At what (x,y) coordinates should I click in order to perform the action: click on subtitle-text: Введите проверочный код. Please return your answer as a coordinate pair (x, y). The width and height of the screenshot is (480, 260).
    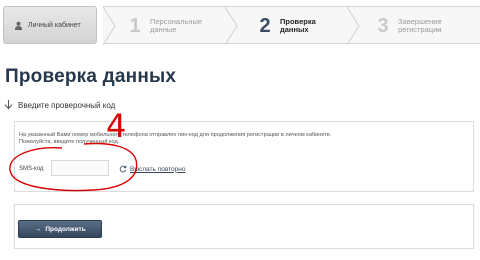
    Looking at the image, I should click on (67, 105).